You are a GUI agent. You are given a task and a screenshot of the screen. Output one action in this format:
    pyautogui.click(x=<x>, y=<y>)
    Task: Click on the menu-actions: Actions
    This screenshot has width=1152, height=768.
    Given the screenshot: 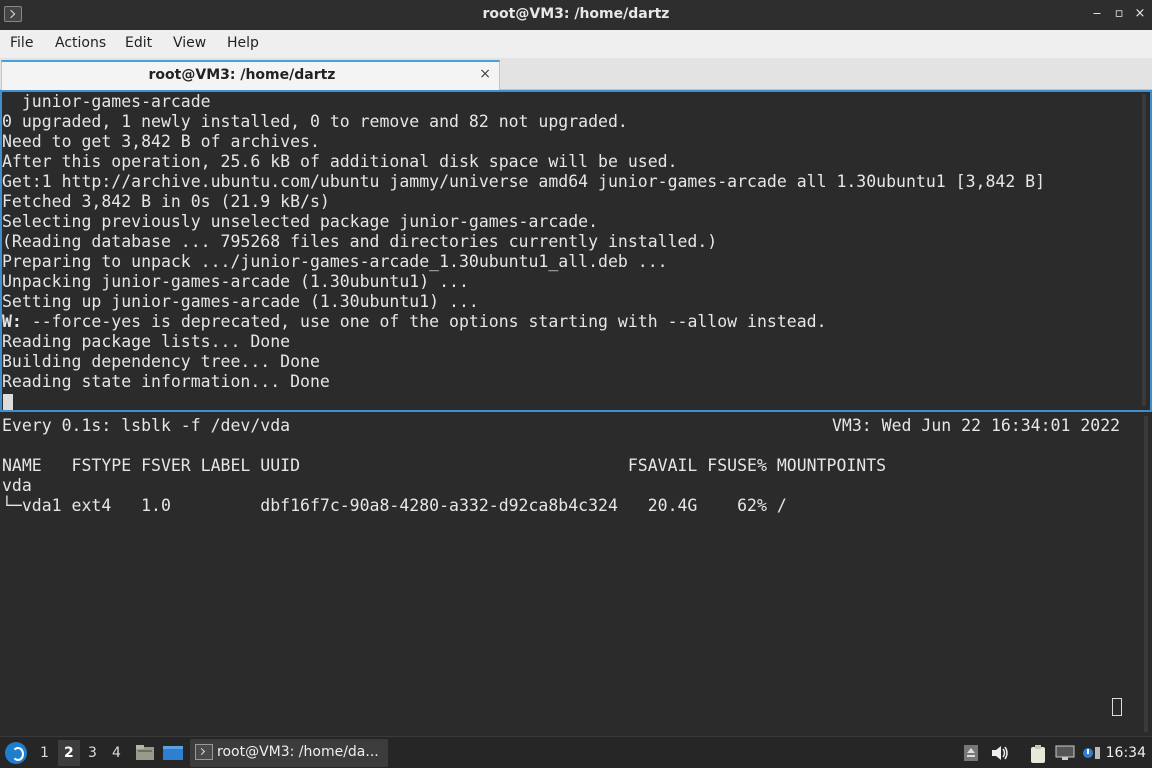 What is the action you would take?
    pyautogui.click(x=80, y=43)
    